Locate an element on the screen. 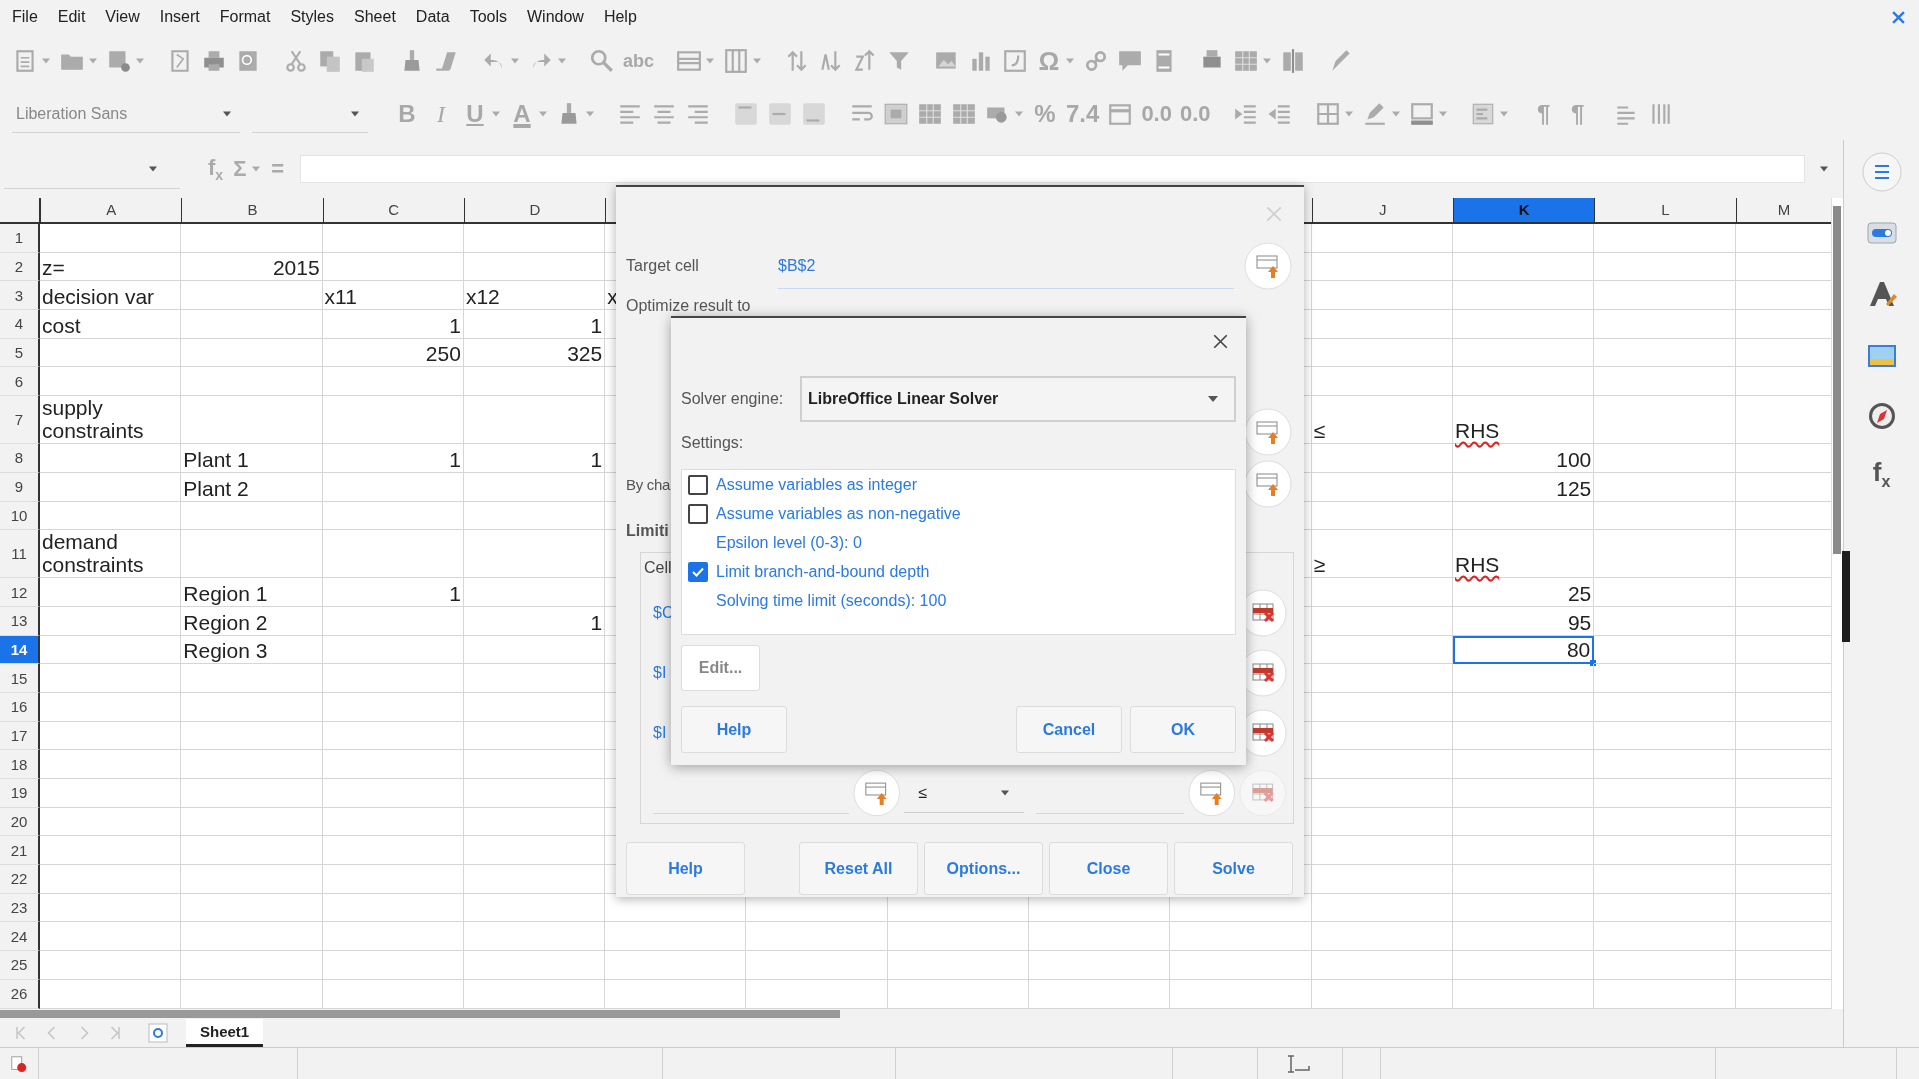 Image resolution: width=1919 pixels, height=1079 pixels. row-header: 16 is located at coordinates (20, 707).